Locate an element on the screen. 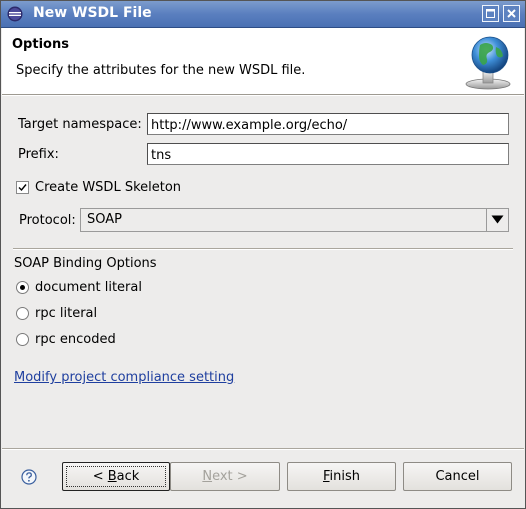  radio-rpc-literal is located at coordinates (22, 313).